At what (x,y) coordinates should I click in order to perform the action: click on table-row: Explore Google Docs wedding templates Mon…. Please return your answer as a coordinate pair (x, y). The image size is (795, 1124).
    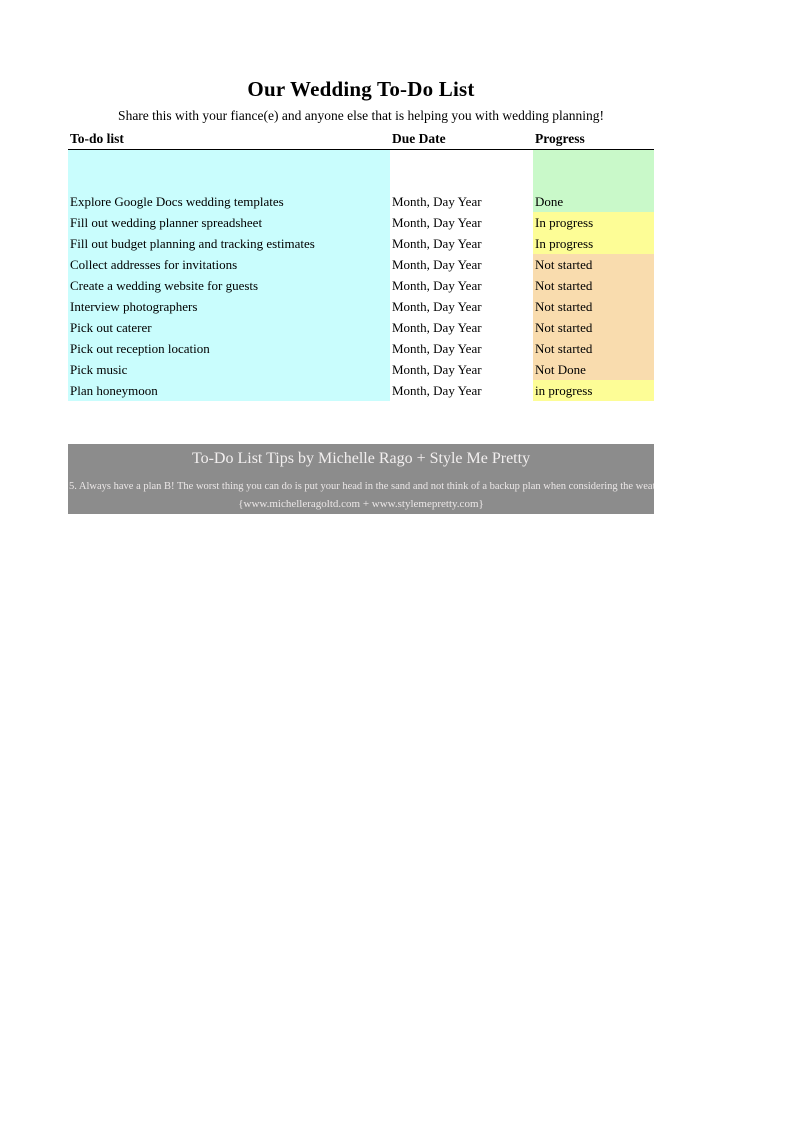
    Looking at the image, I should click on (361, 201).